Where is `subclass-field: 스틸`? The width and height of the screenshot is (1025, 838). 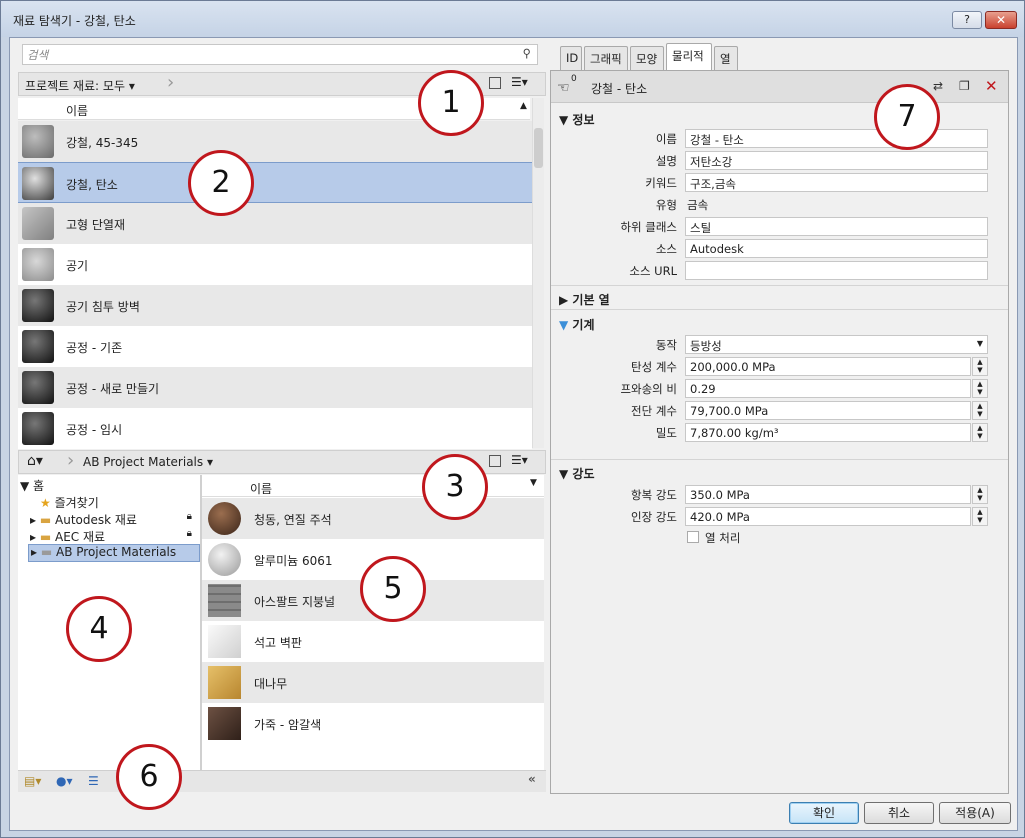 subclass-field: 스틸 is located at coordinates (836, 226).